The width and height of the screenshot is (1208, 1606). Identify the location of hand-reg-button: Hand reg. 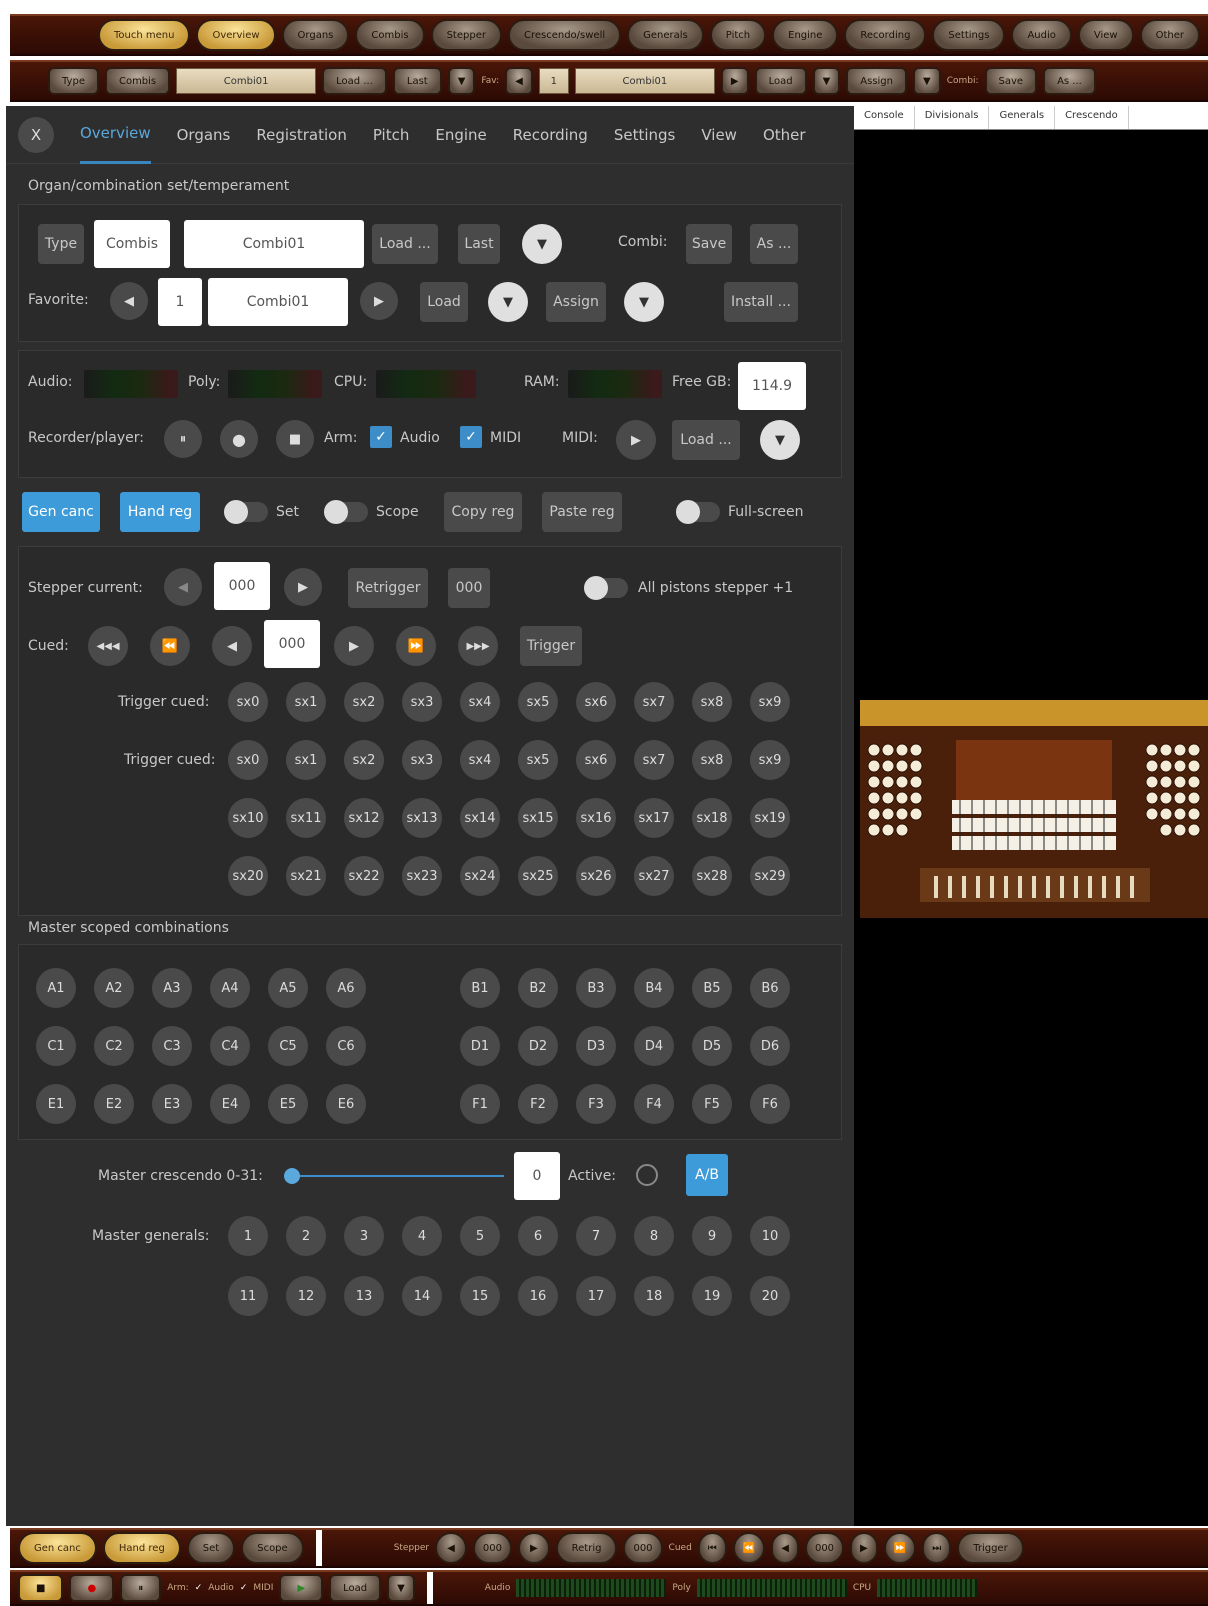
(160, 512).